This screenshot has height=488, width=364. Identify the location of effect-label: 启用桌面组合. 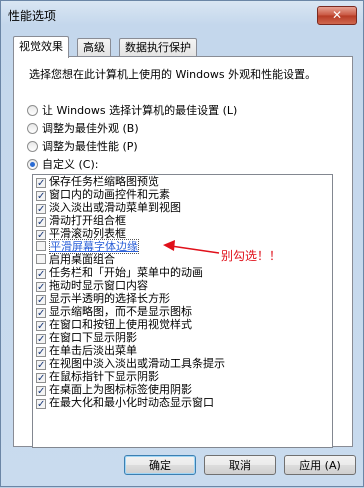
(82, 259).